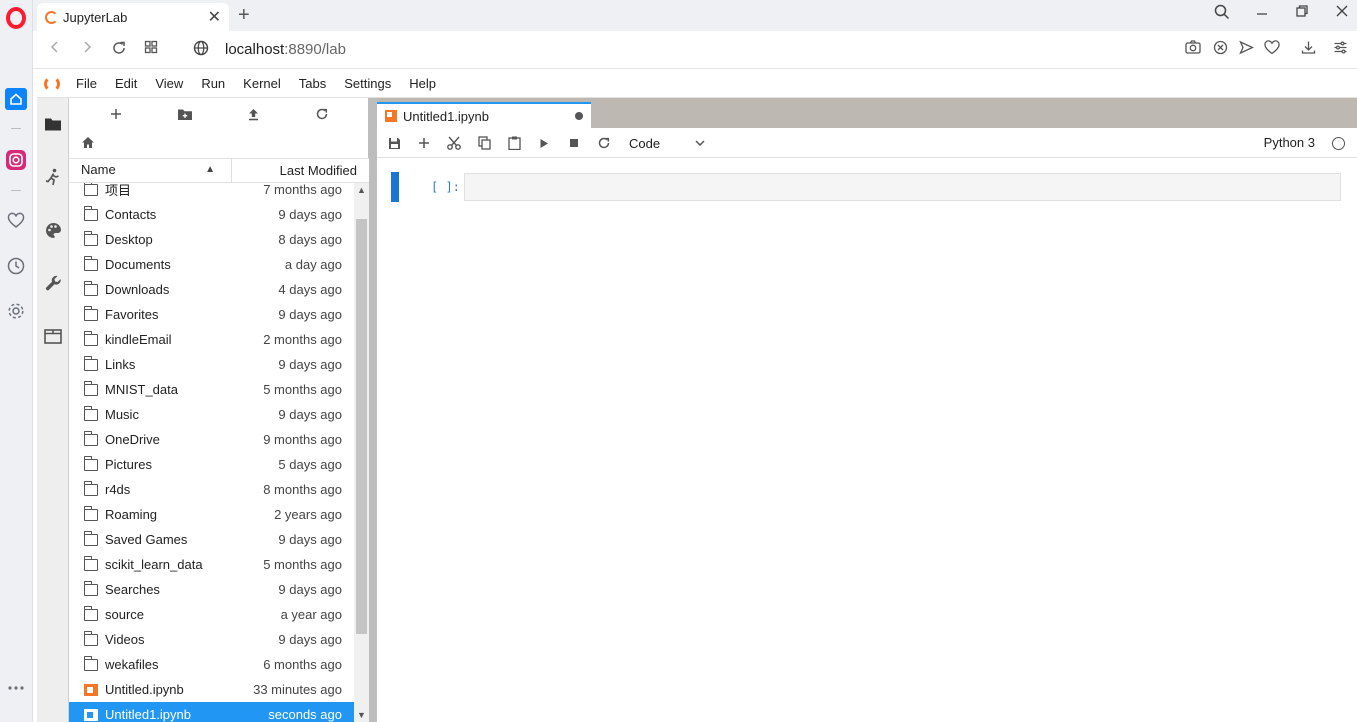 The image size is (1357, 722). Describe the element at coordinates (211, 664) in the screenshot. I see `file-row-folder: wekafiles 6 months ago` at that location.